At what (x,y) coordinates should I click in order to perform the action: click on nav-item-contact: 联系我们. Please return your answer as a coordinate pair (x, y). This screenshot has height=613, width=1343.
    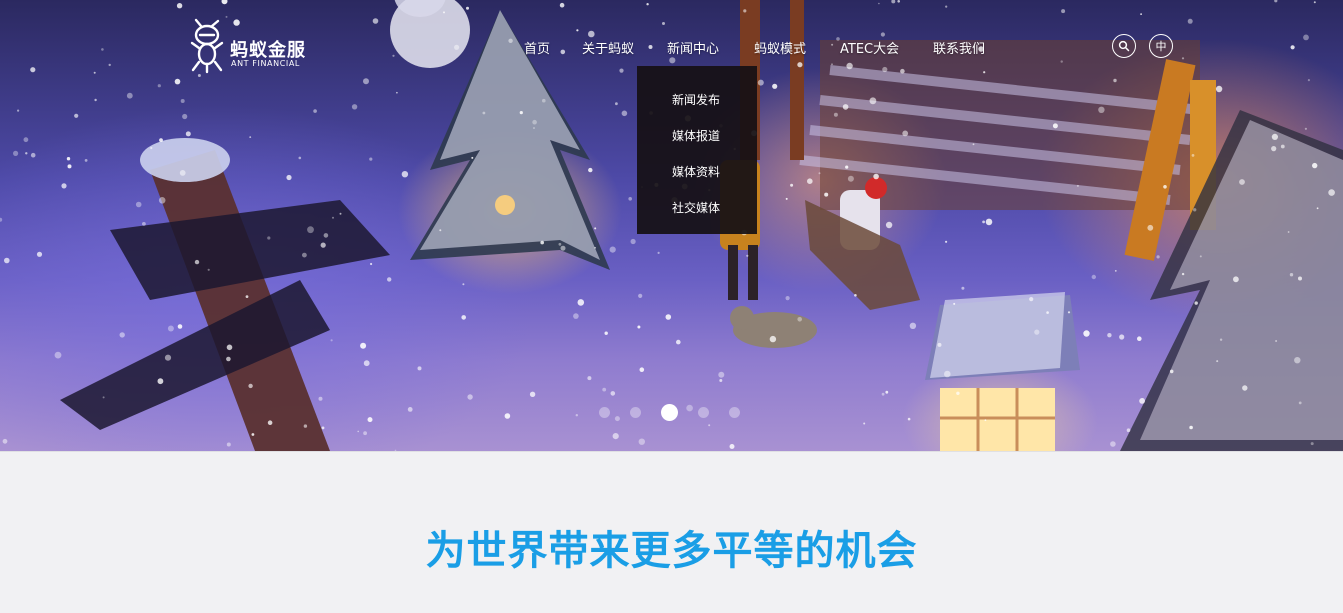
    Looking at the image, I should click on (959, 47).